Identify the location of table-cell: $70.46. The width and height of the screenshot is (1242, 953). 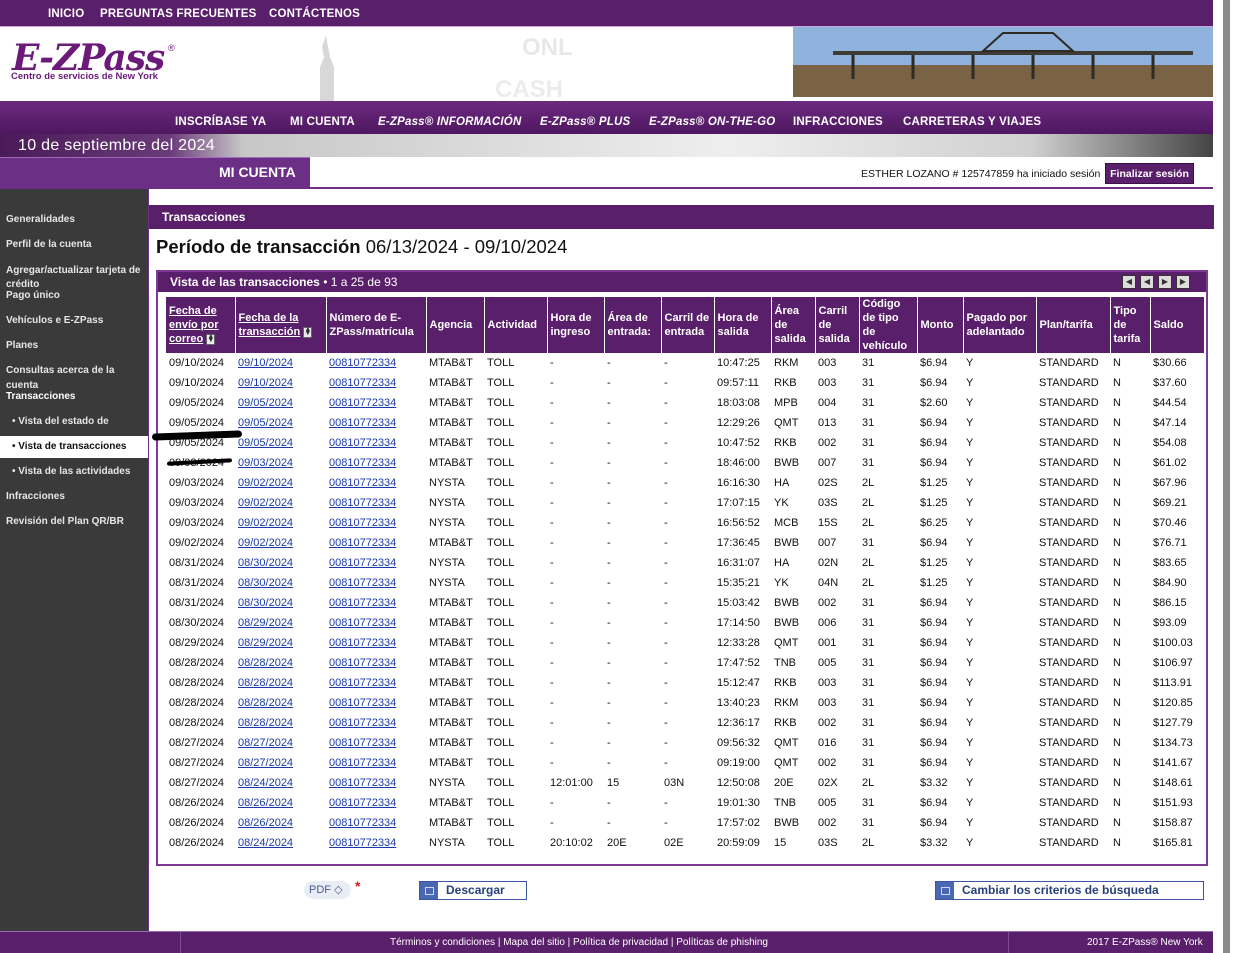
(1170, 523).